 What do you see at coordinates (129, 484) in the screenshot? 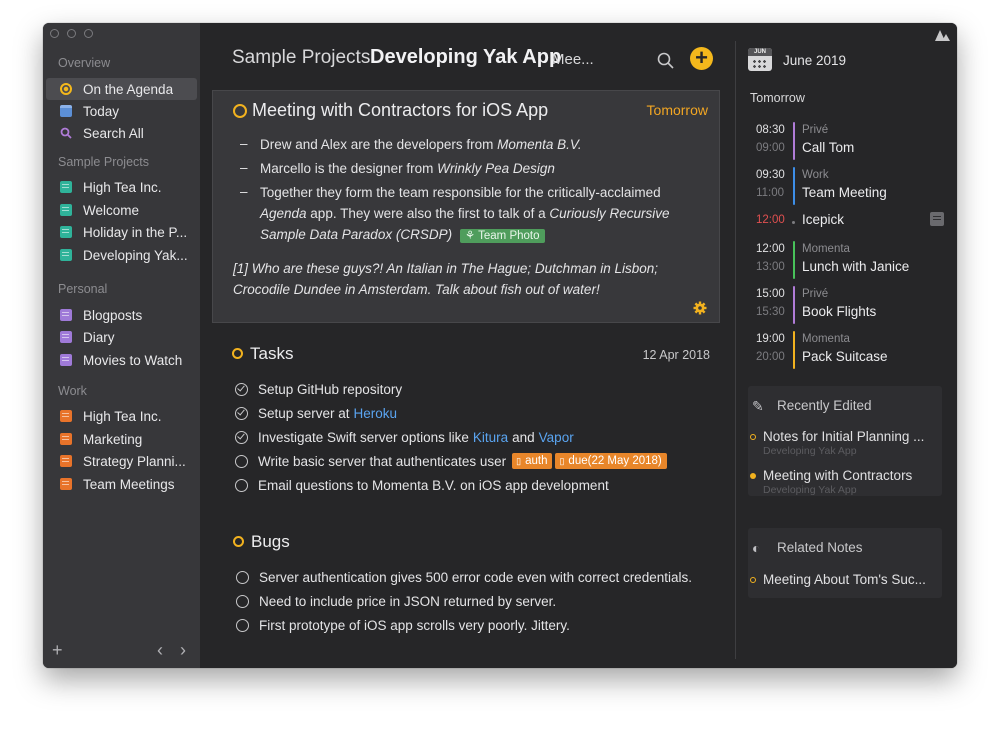
I see `sidebar-item-label: Team Meetings` at bounding box center [129, 484].